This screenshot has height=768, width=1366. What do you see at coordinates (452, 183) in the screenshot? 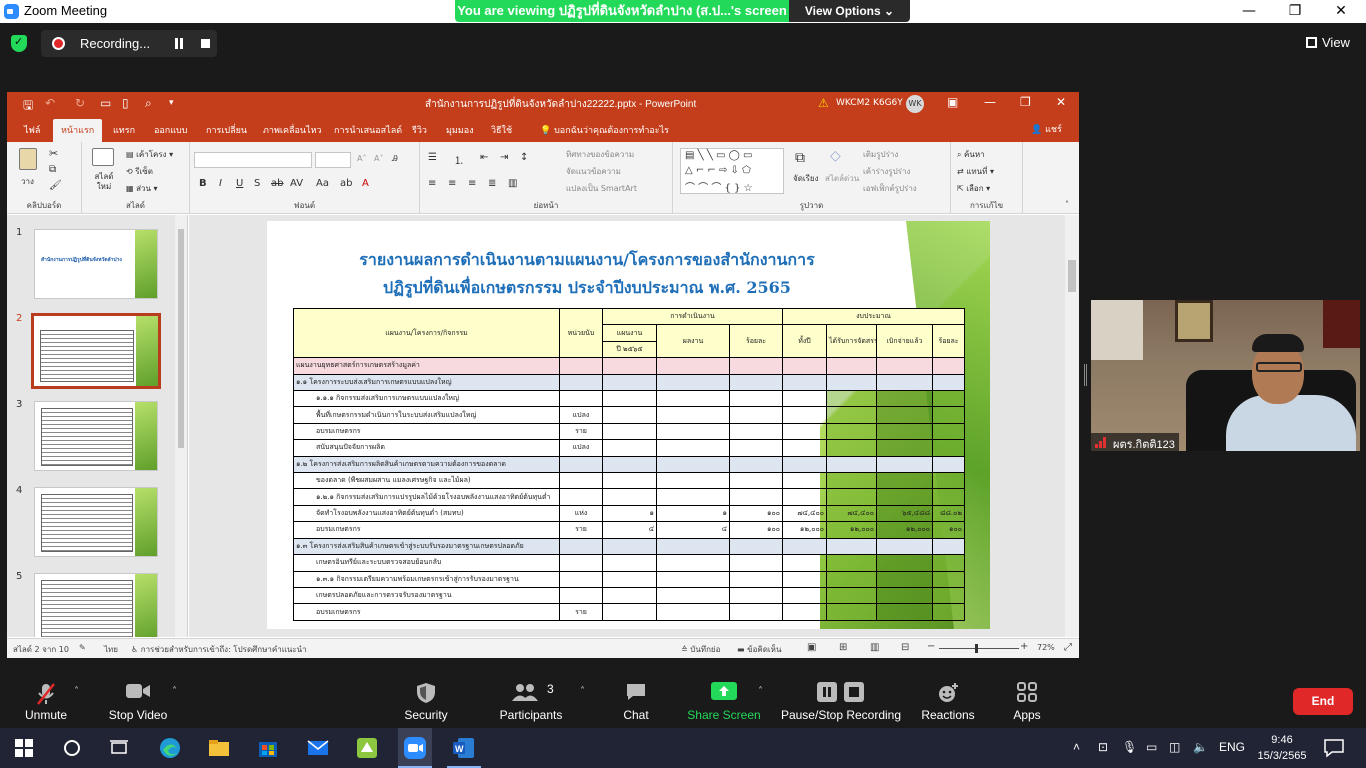
I see `align-center-icon: ≡` at bounding box center [452, 183].